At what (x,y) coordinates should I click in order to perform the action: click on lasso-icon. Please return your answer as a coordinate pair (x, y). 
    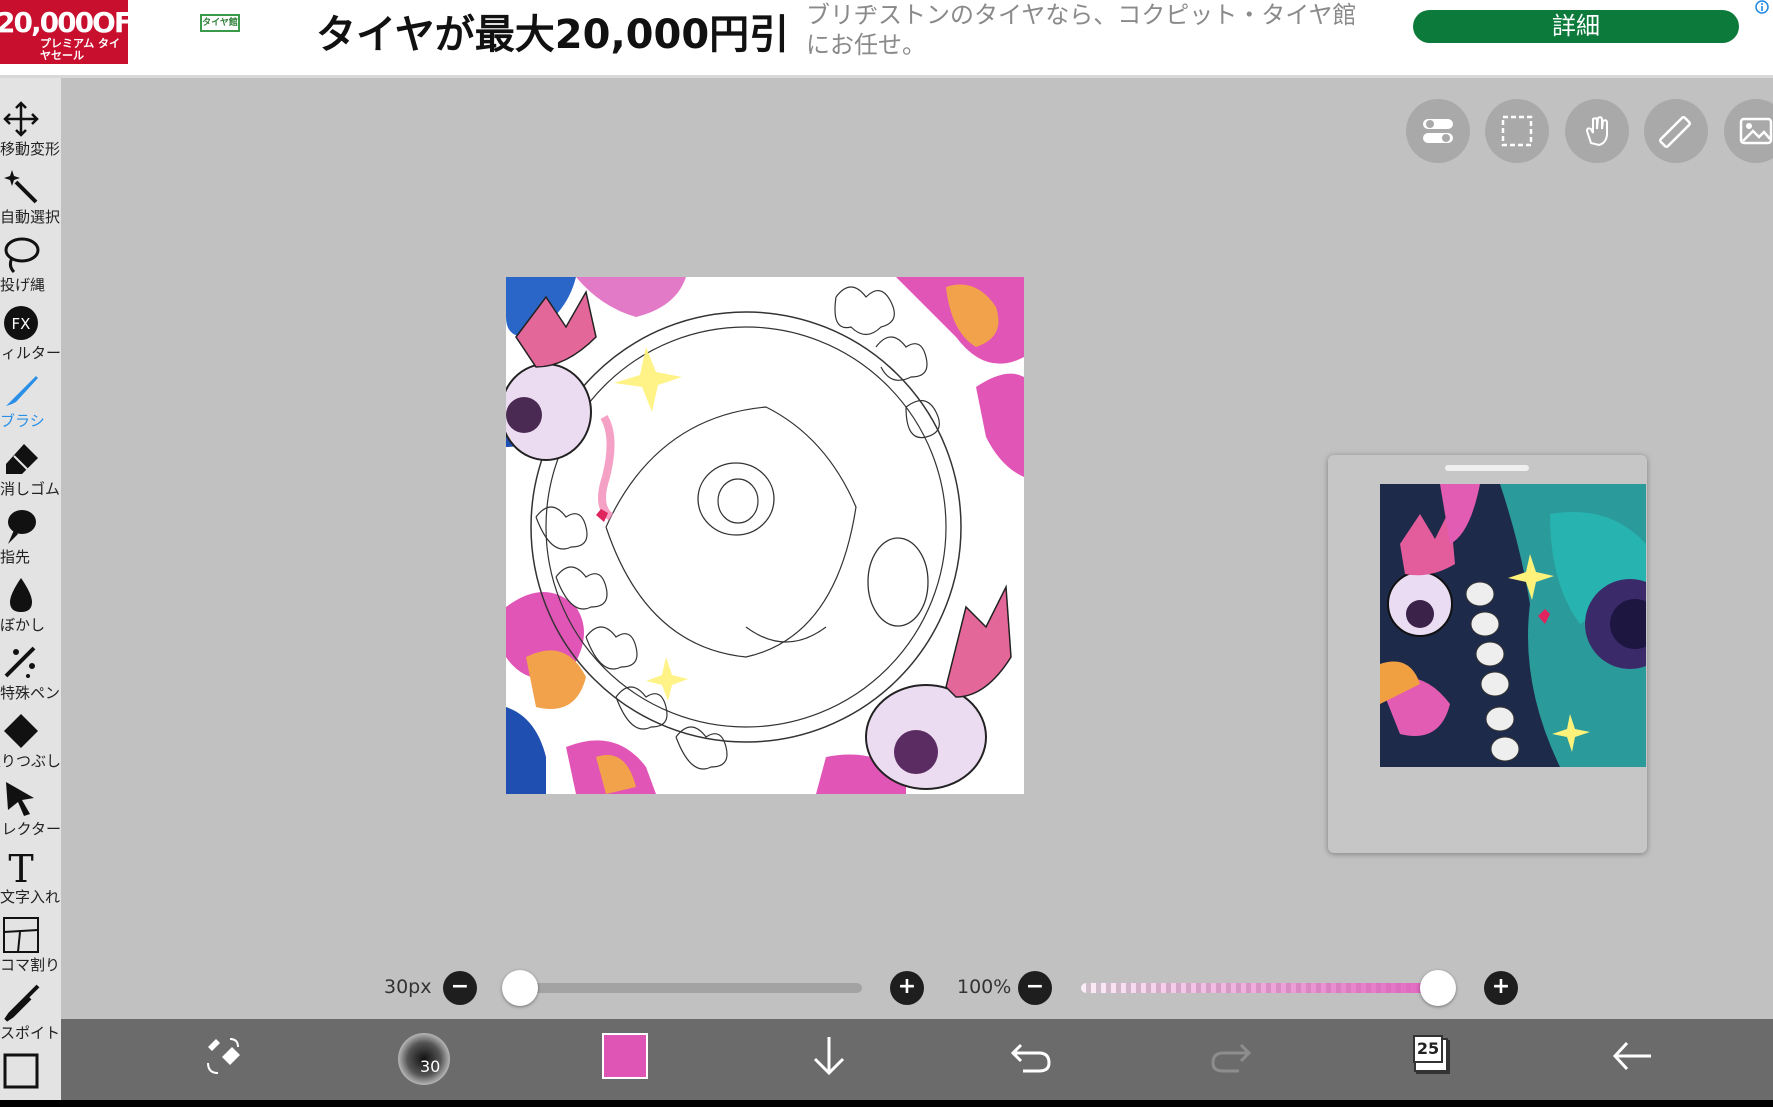
    Looking at the image, I should click on (21, 255).